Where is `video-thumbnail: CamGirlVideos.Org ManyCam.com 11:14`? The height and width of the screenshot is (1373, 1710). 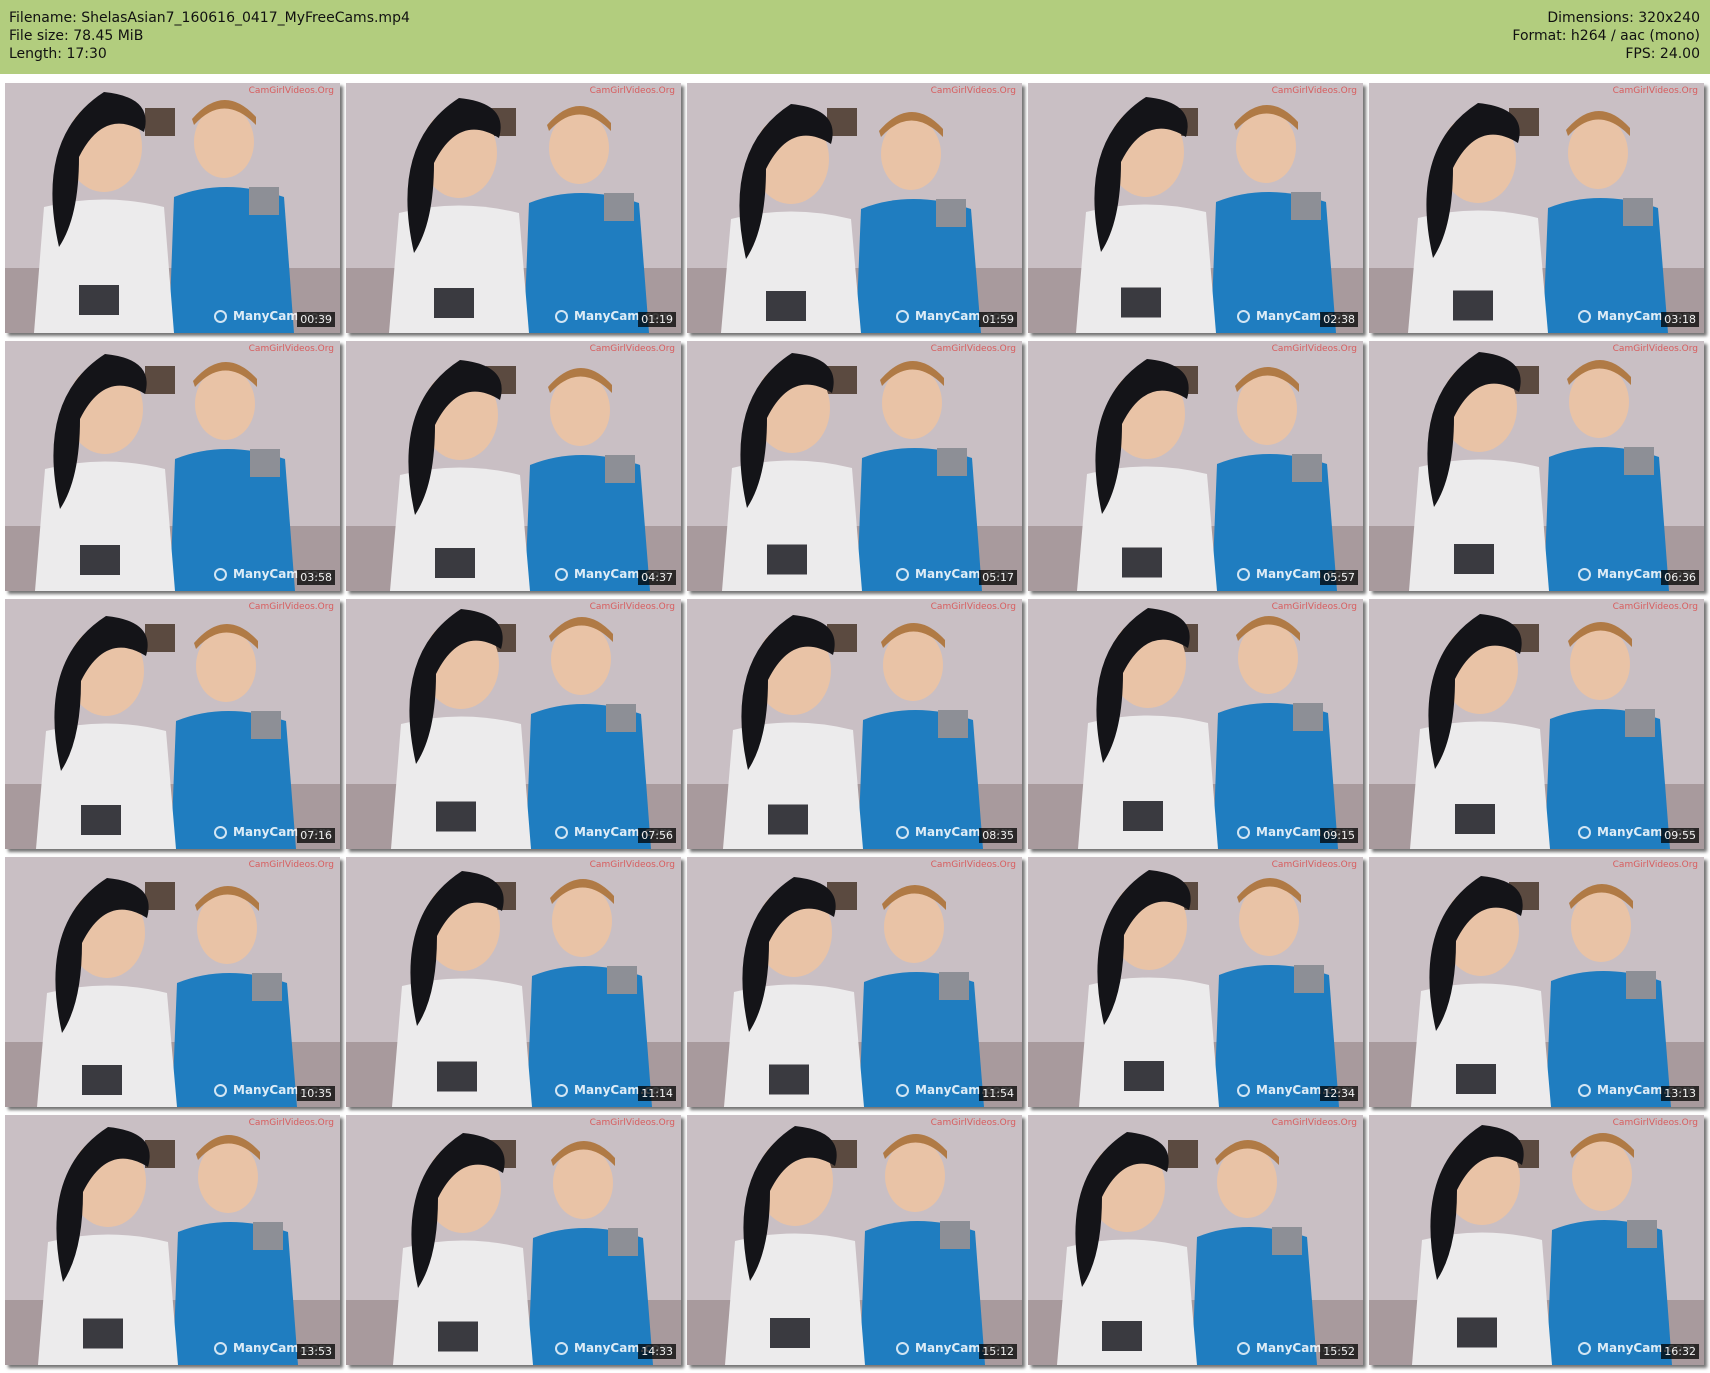 video-thumbnail: CamGirlVideos.Org ManyCam.com 11:14 is located at coordinates (513, 982).